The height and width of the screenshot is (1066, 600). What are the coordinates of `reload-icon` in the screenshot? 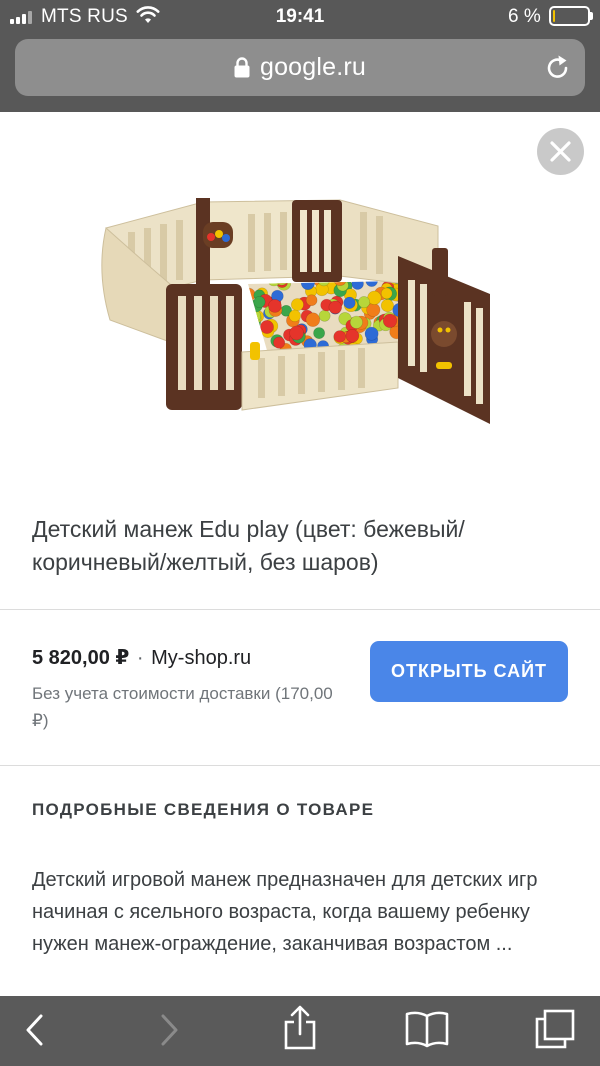 It's located at (558, 68).